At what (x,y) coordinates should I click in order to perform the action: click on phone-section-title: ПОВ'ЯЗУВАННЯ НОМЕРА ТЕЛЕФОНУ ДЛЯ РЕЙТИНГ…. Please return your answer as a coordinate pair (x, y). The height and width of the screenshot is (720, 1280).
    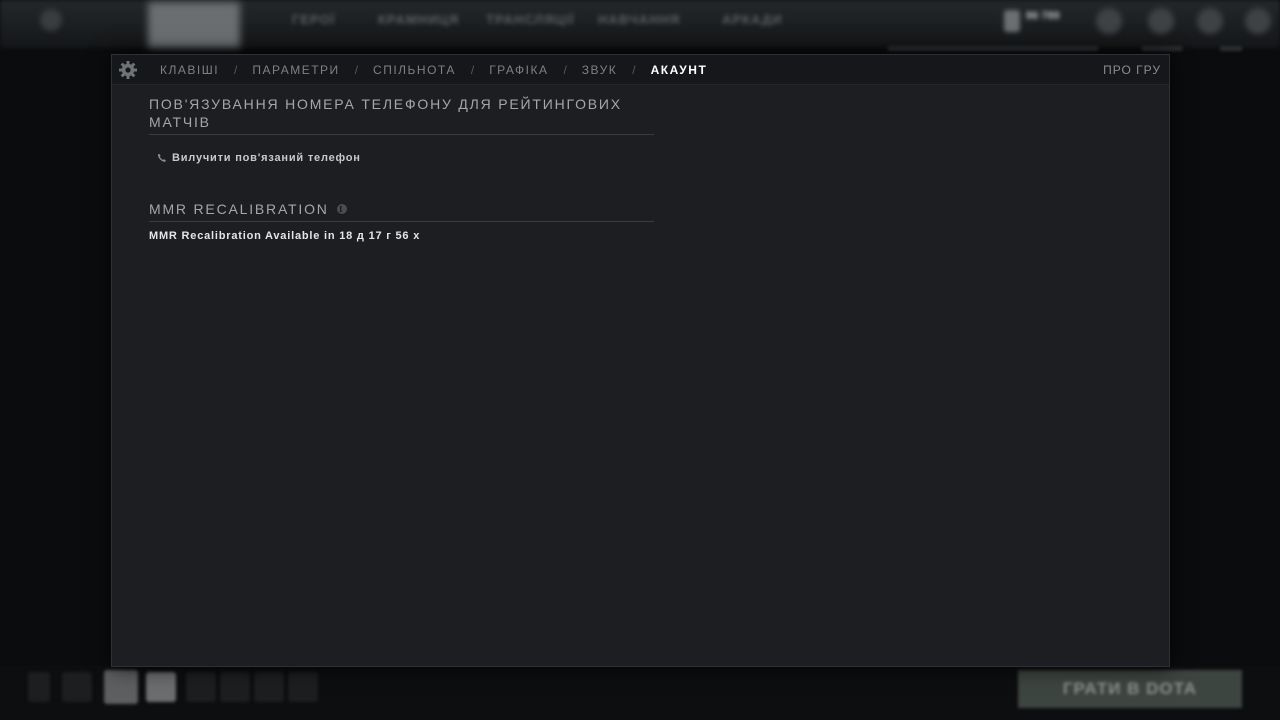
    Looking at the image, I should click on (401, 115).